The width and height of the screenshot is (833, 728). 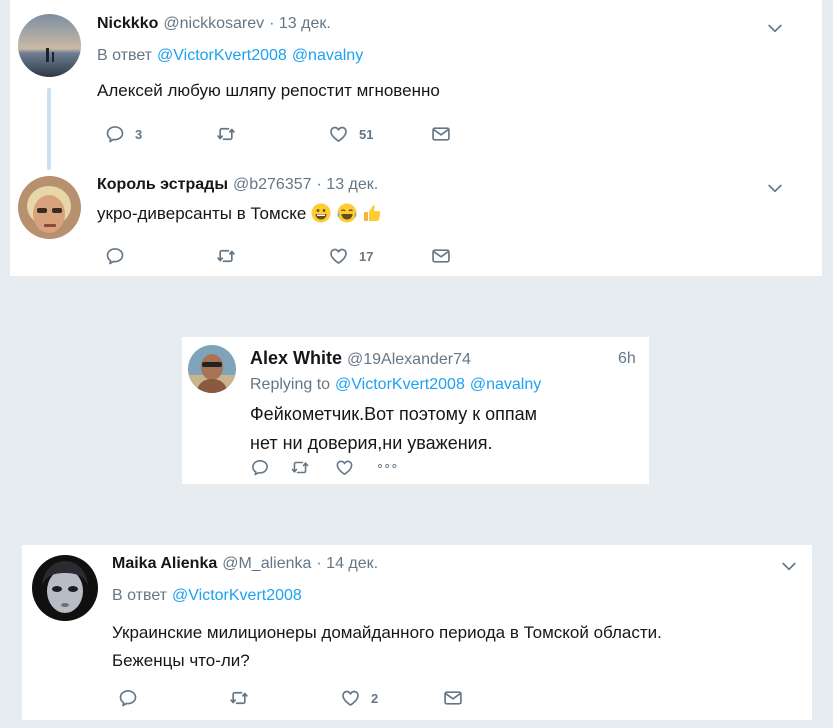 I want to click on reply-button: 3, so click(x=123, y=134).